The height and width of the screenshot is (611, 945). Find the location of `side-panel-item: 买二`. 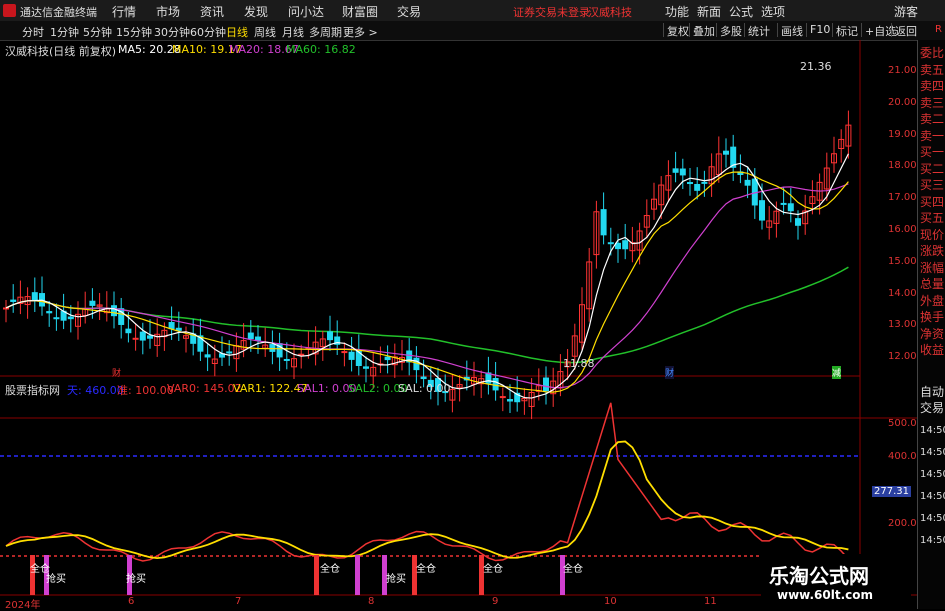

side-panel-item: 买二 is located at coordinates (932, 169).